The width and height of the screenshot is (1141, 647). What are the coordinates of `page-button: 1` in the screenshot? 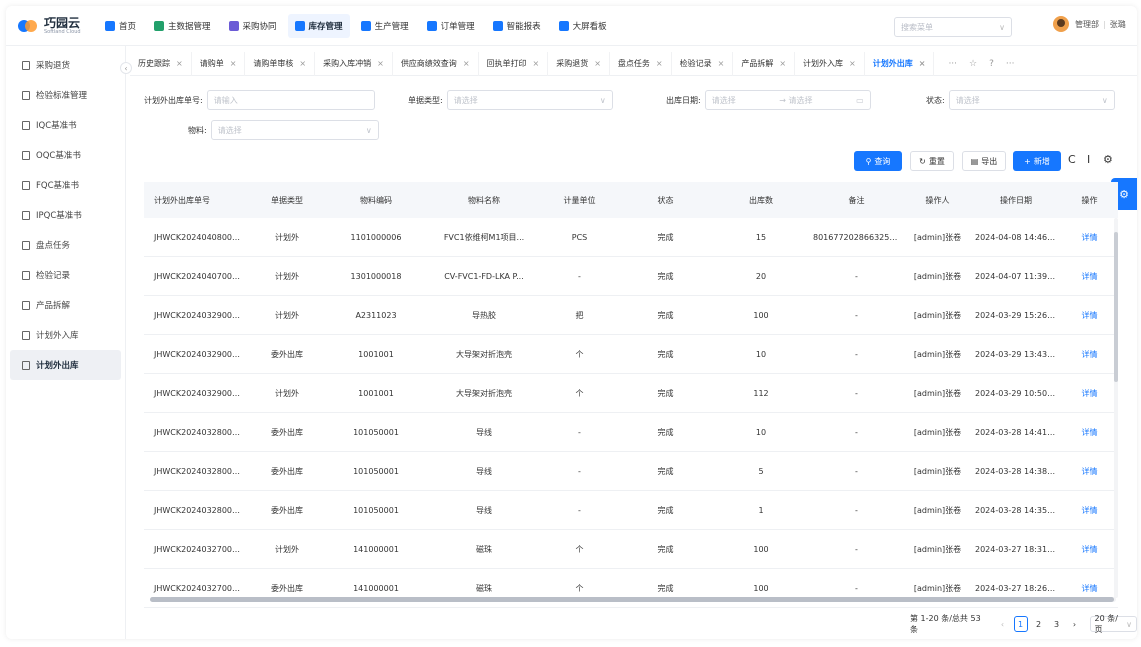 It's located at (1020, 624).